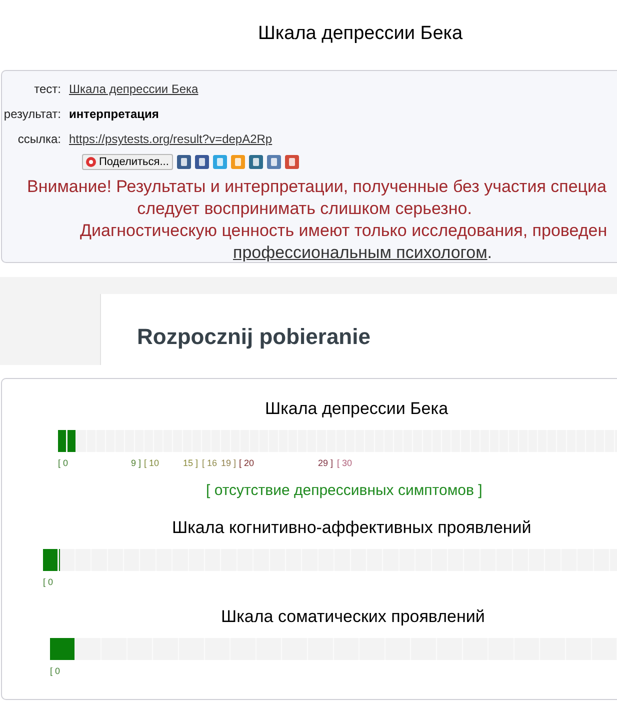  I want to click on scale-tick-label: [ 16, so click(210, 463).